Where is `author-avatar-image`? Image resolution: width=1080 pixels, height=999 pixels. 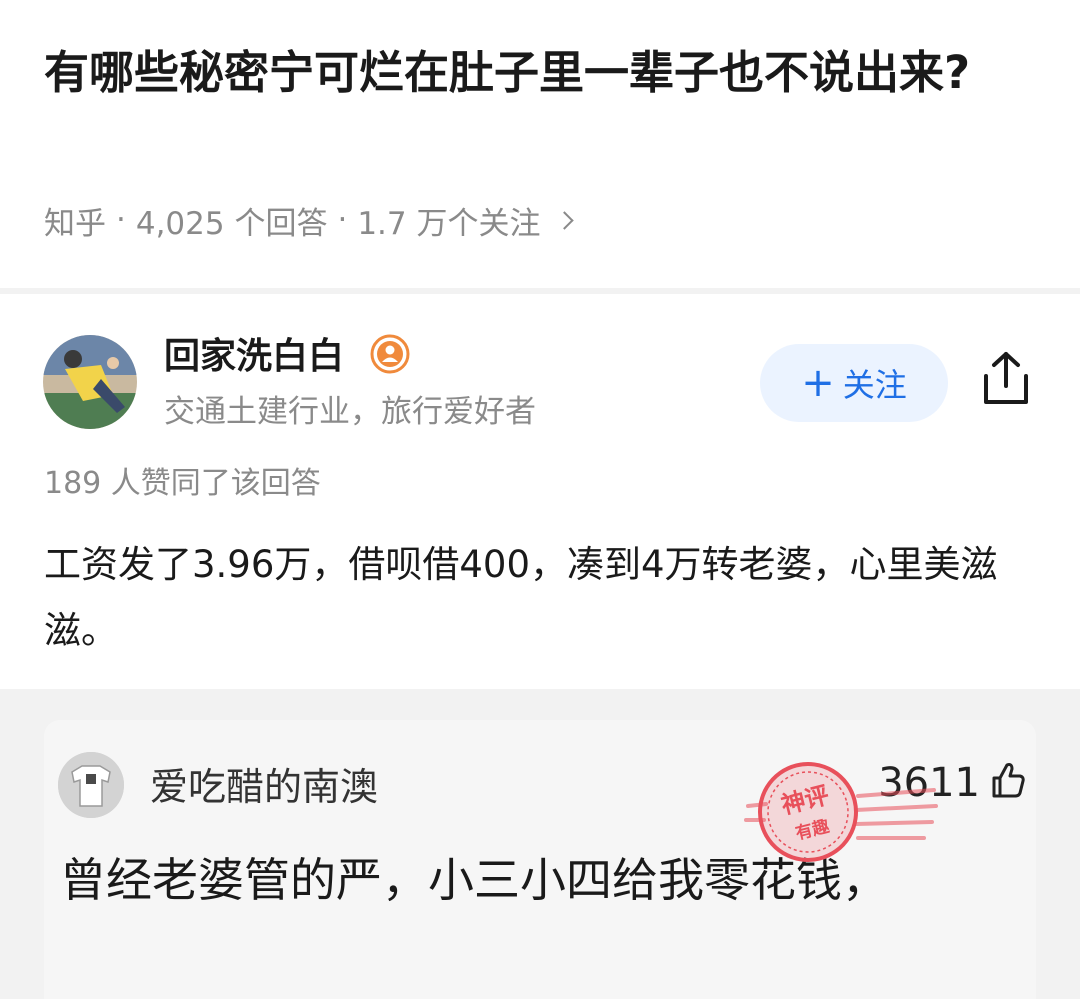
author-avatar-image is located at coordinates (90, 382).